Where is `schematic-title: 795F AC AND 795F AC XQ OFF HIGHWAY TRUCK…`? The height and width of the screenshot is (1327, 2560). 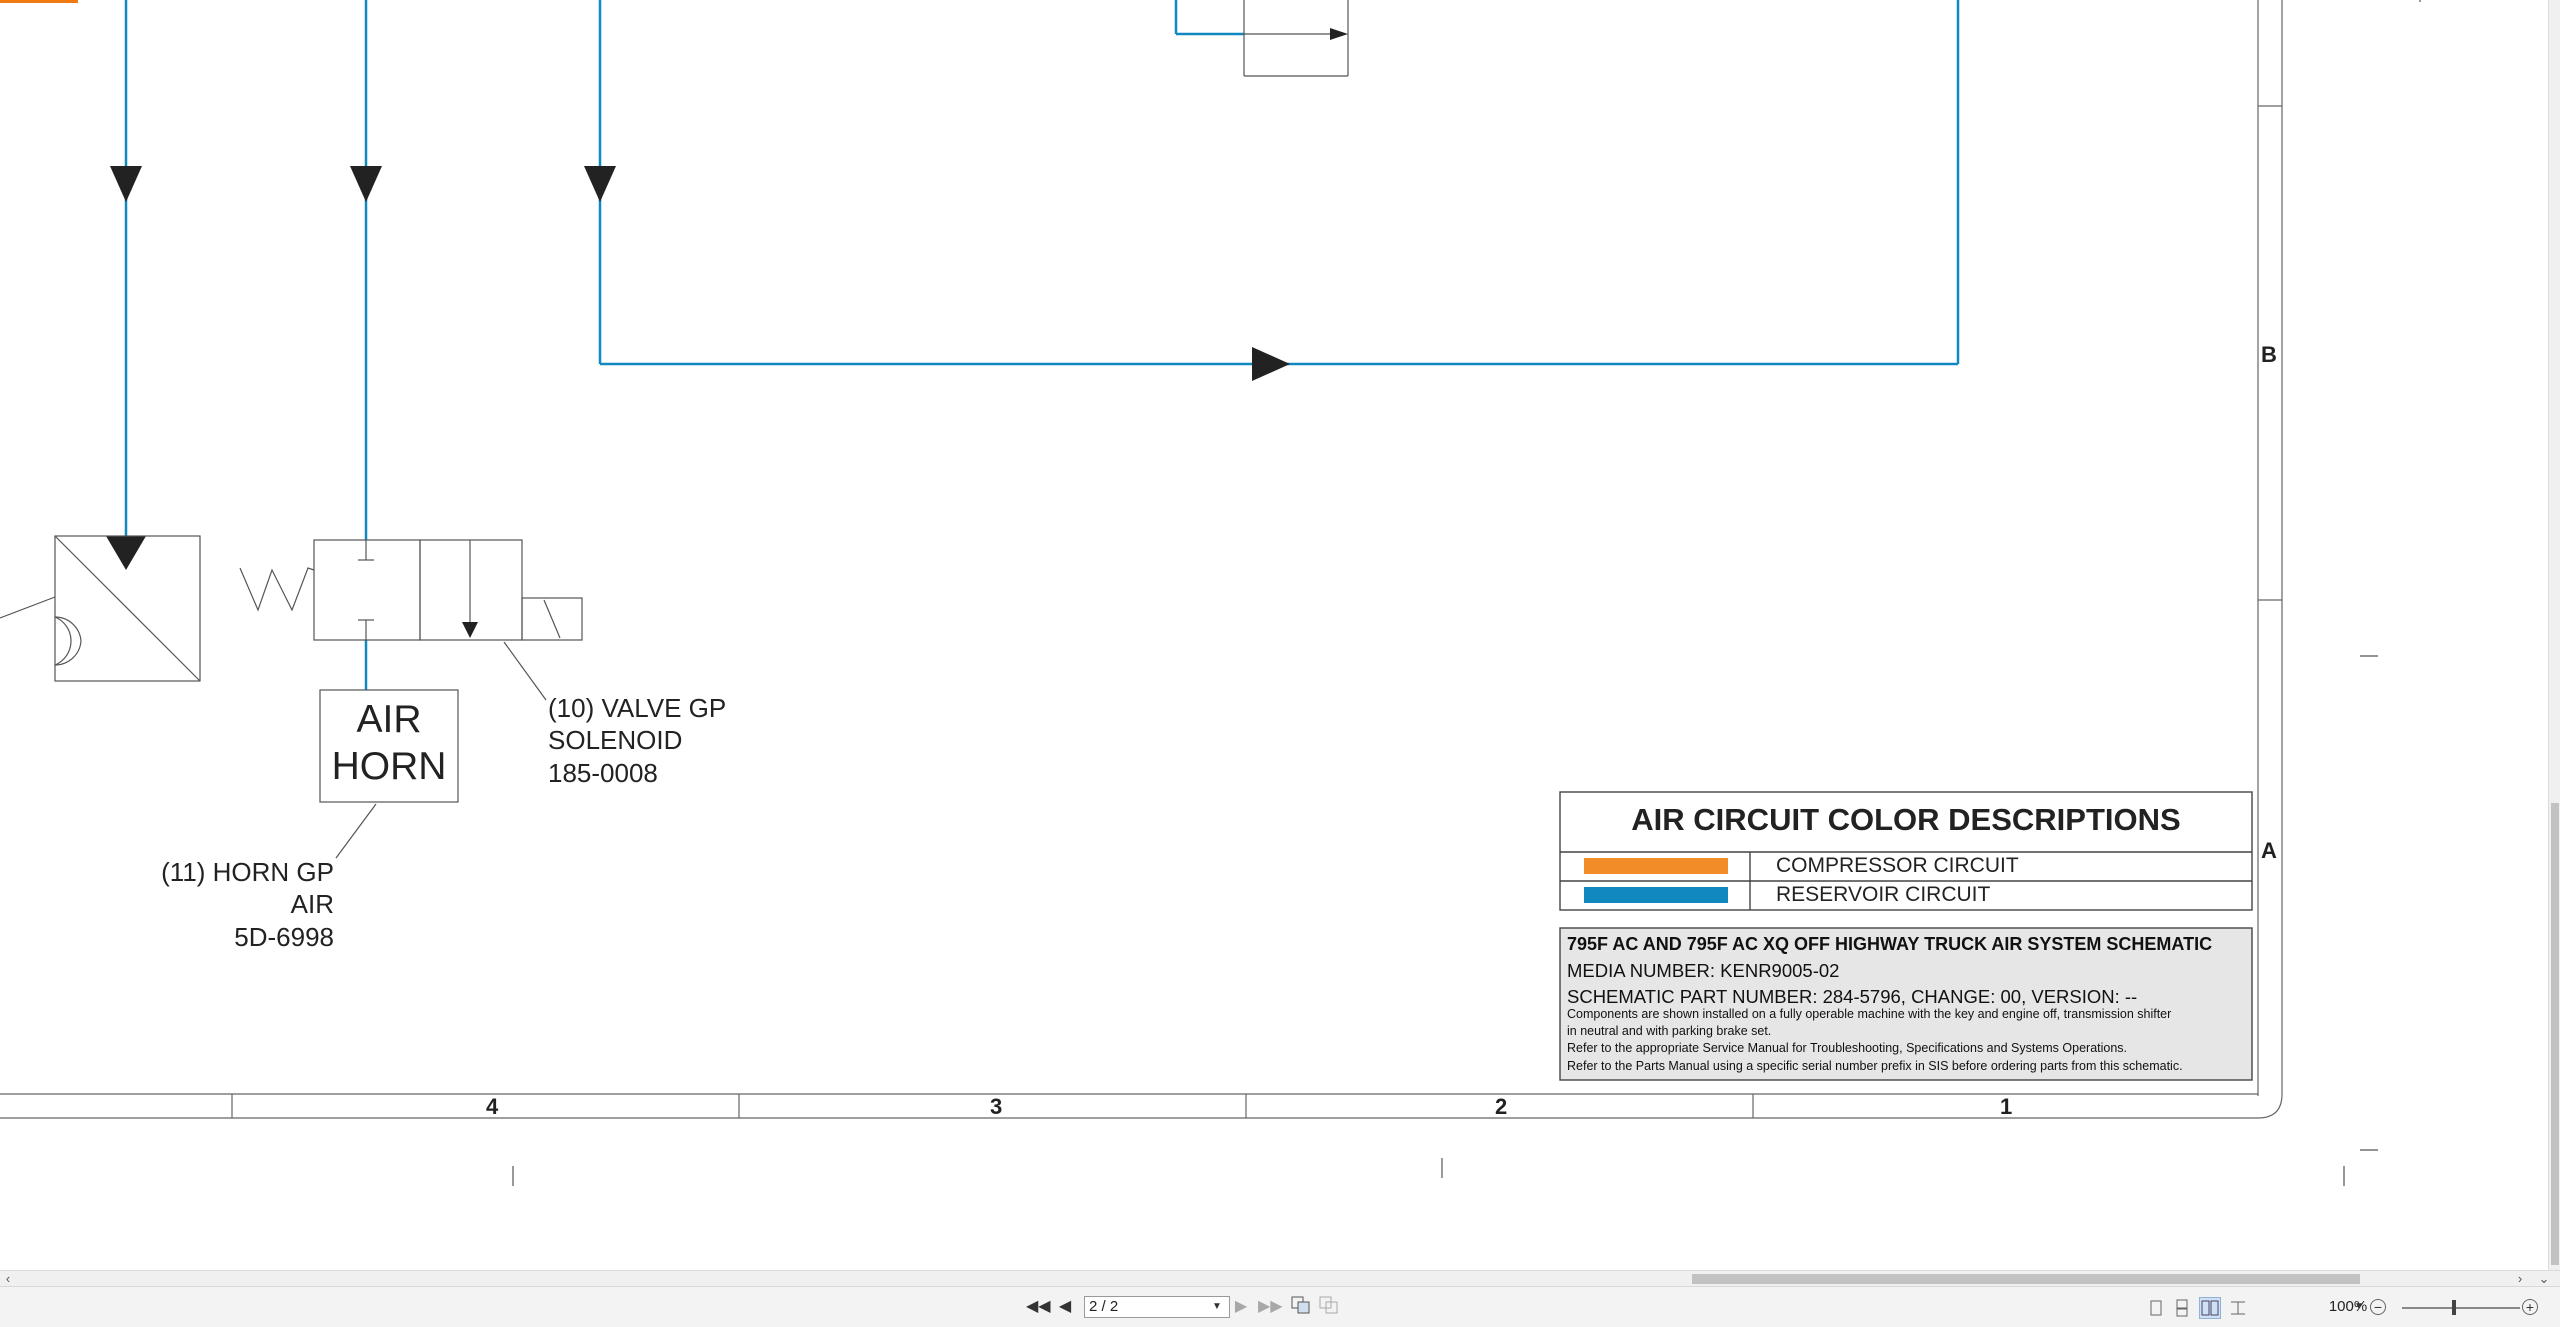 schematic-title: 795F AC AND 795F AC XQ OFF HIGHWAY TRUCK… is located at coordinates (1890, 944).